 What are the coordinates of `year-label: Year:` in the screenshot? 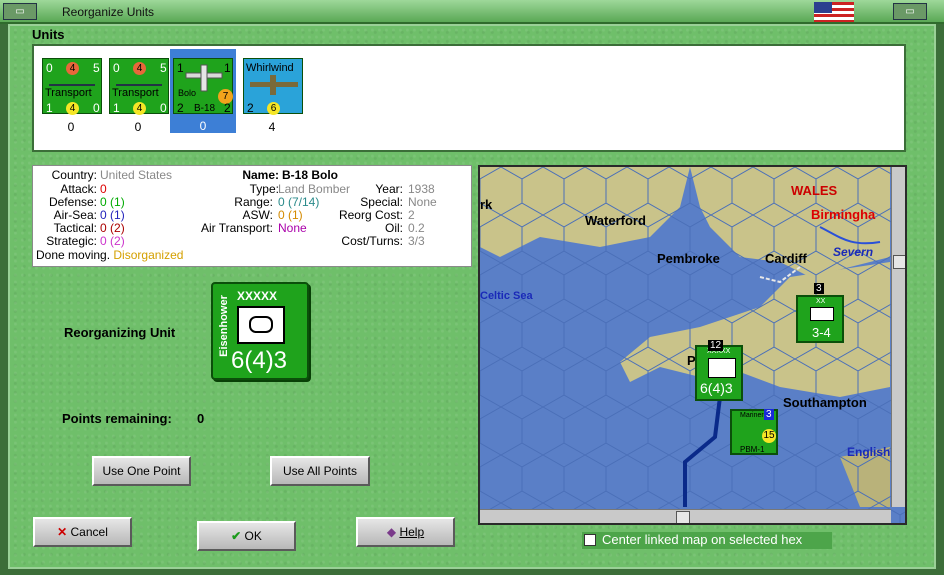 It's located at (389, 189).